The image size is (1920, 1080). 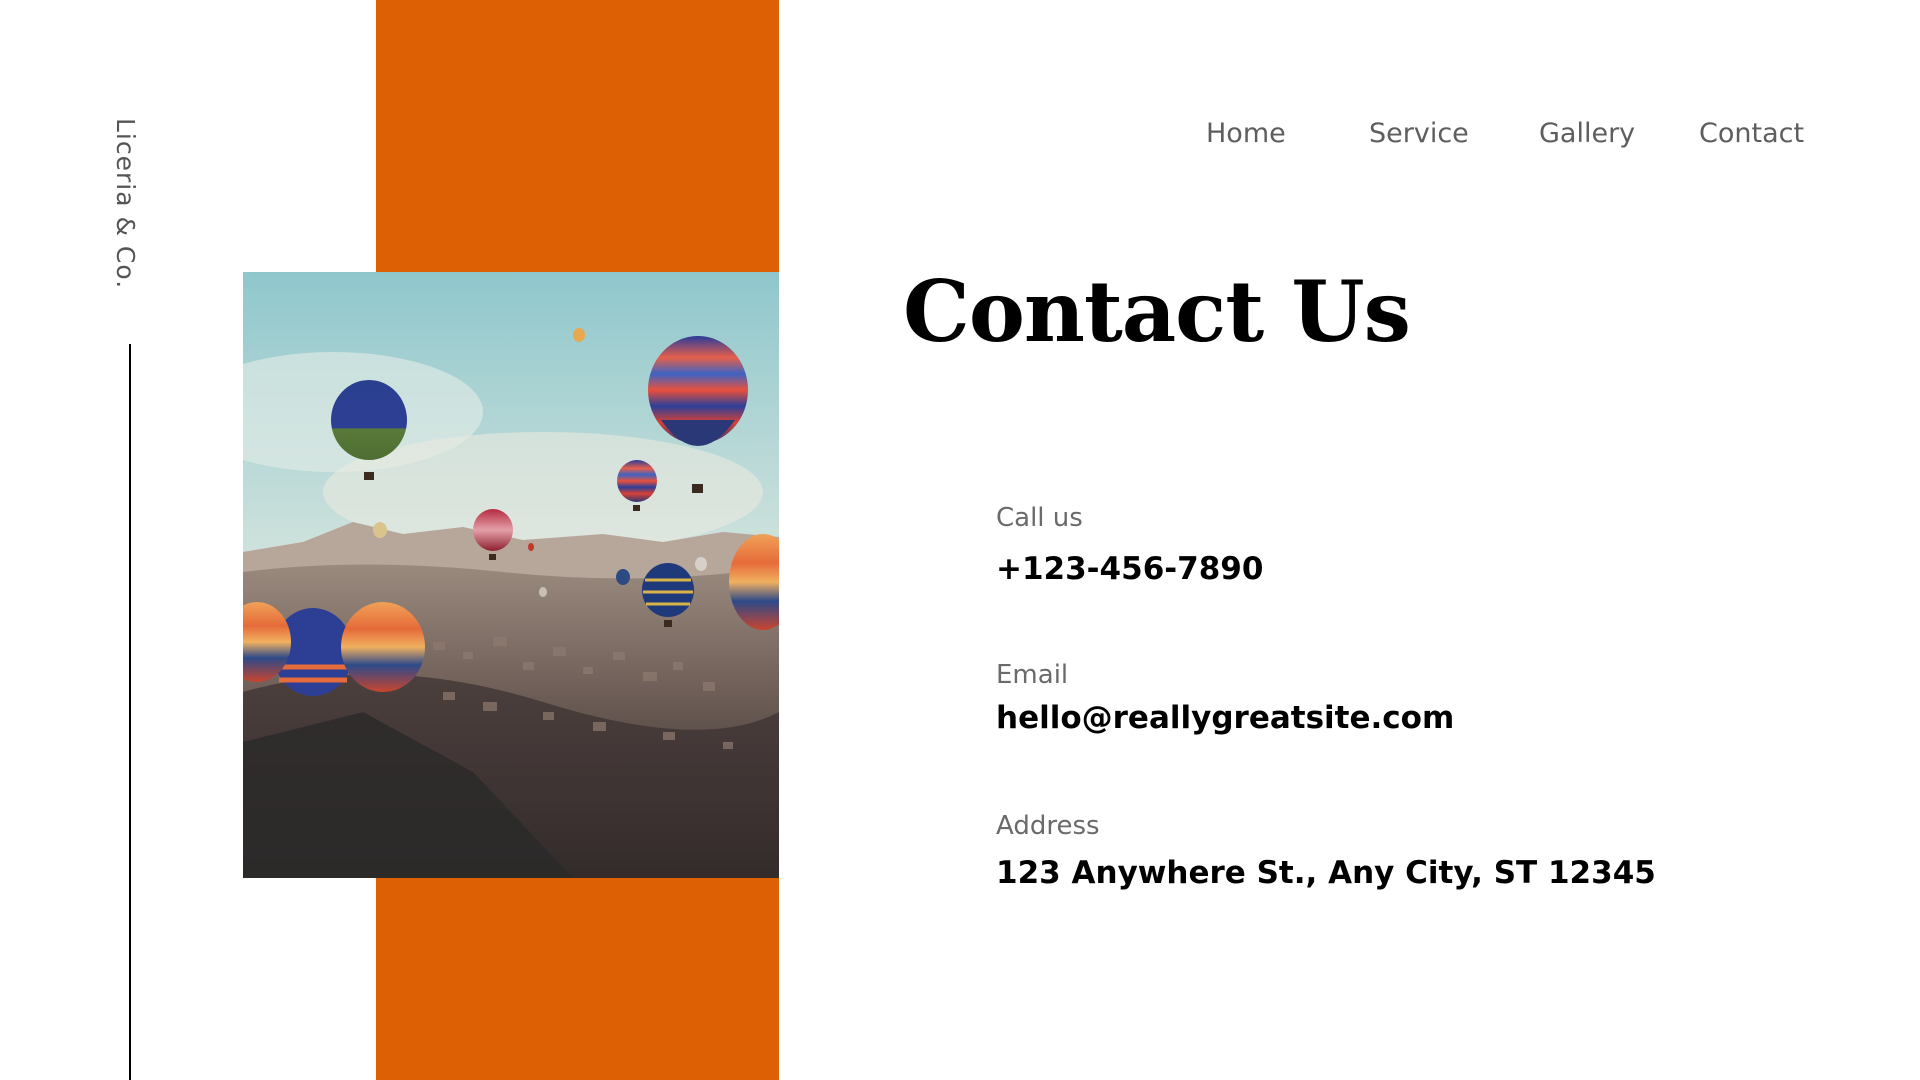 What do you see at coordinates (1157, 311) in the screenshot?
I see `page-title: Contact Us` at bounding box center [1157, 311].